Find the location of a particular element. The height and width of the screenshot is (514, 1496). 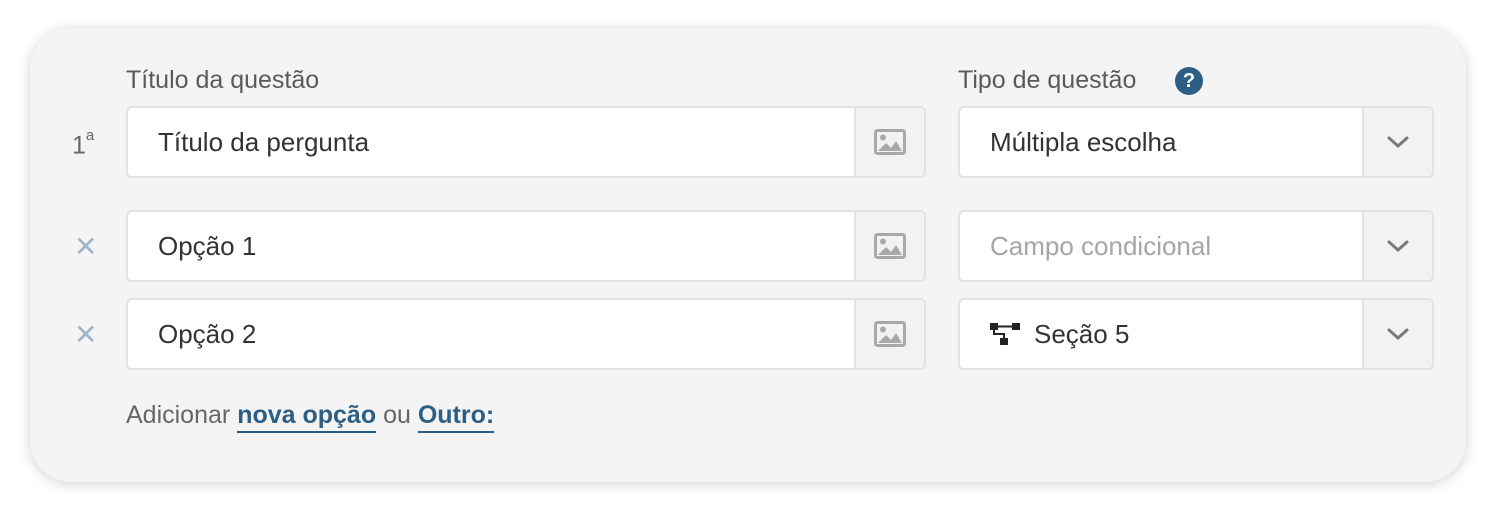

type-field-label: Tipo de questão is located at coordinates (1047, 80).